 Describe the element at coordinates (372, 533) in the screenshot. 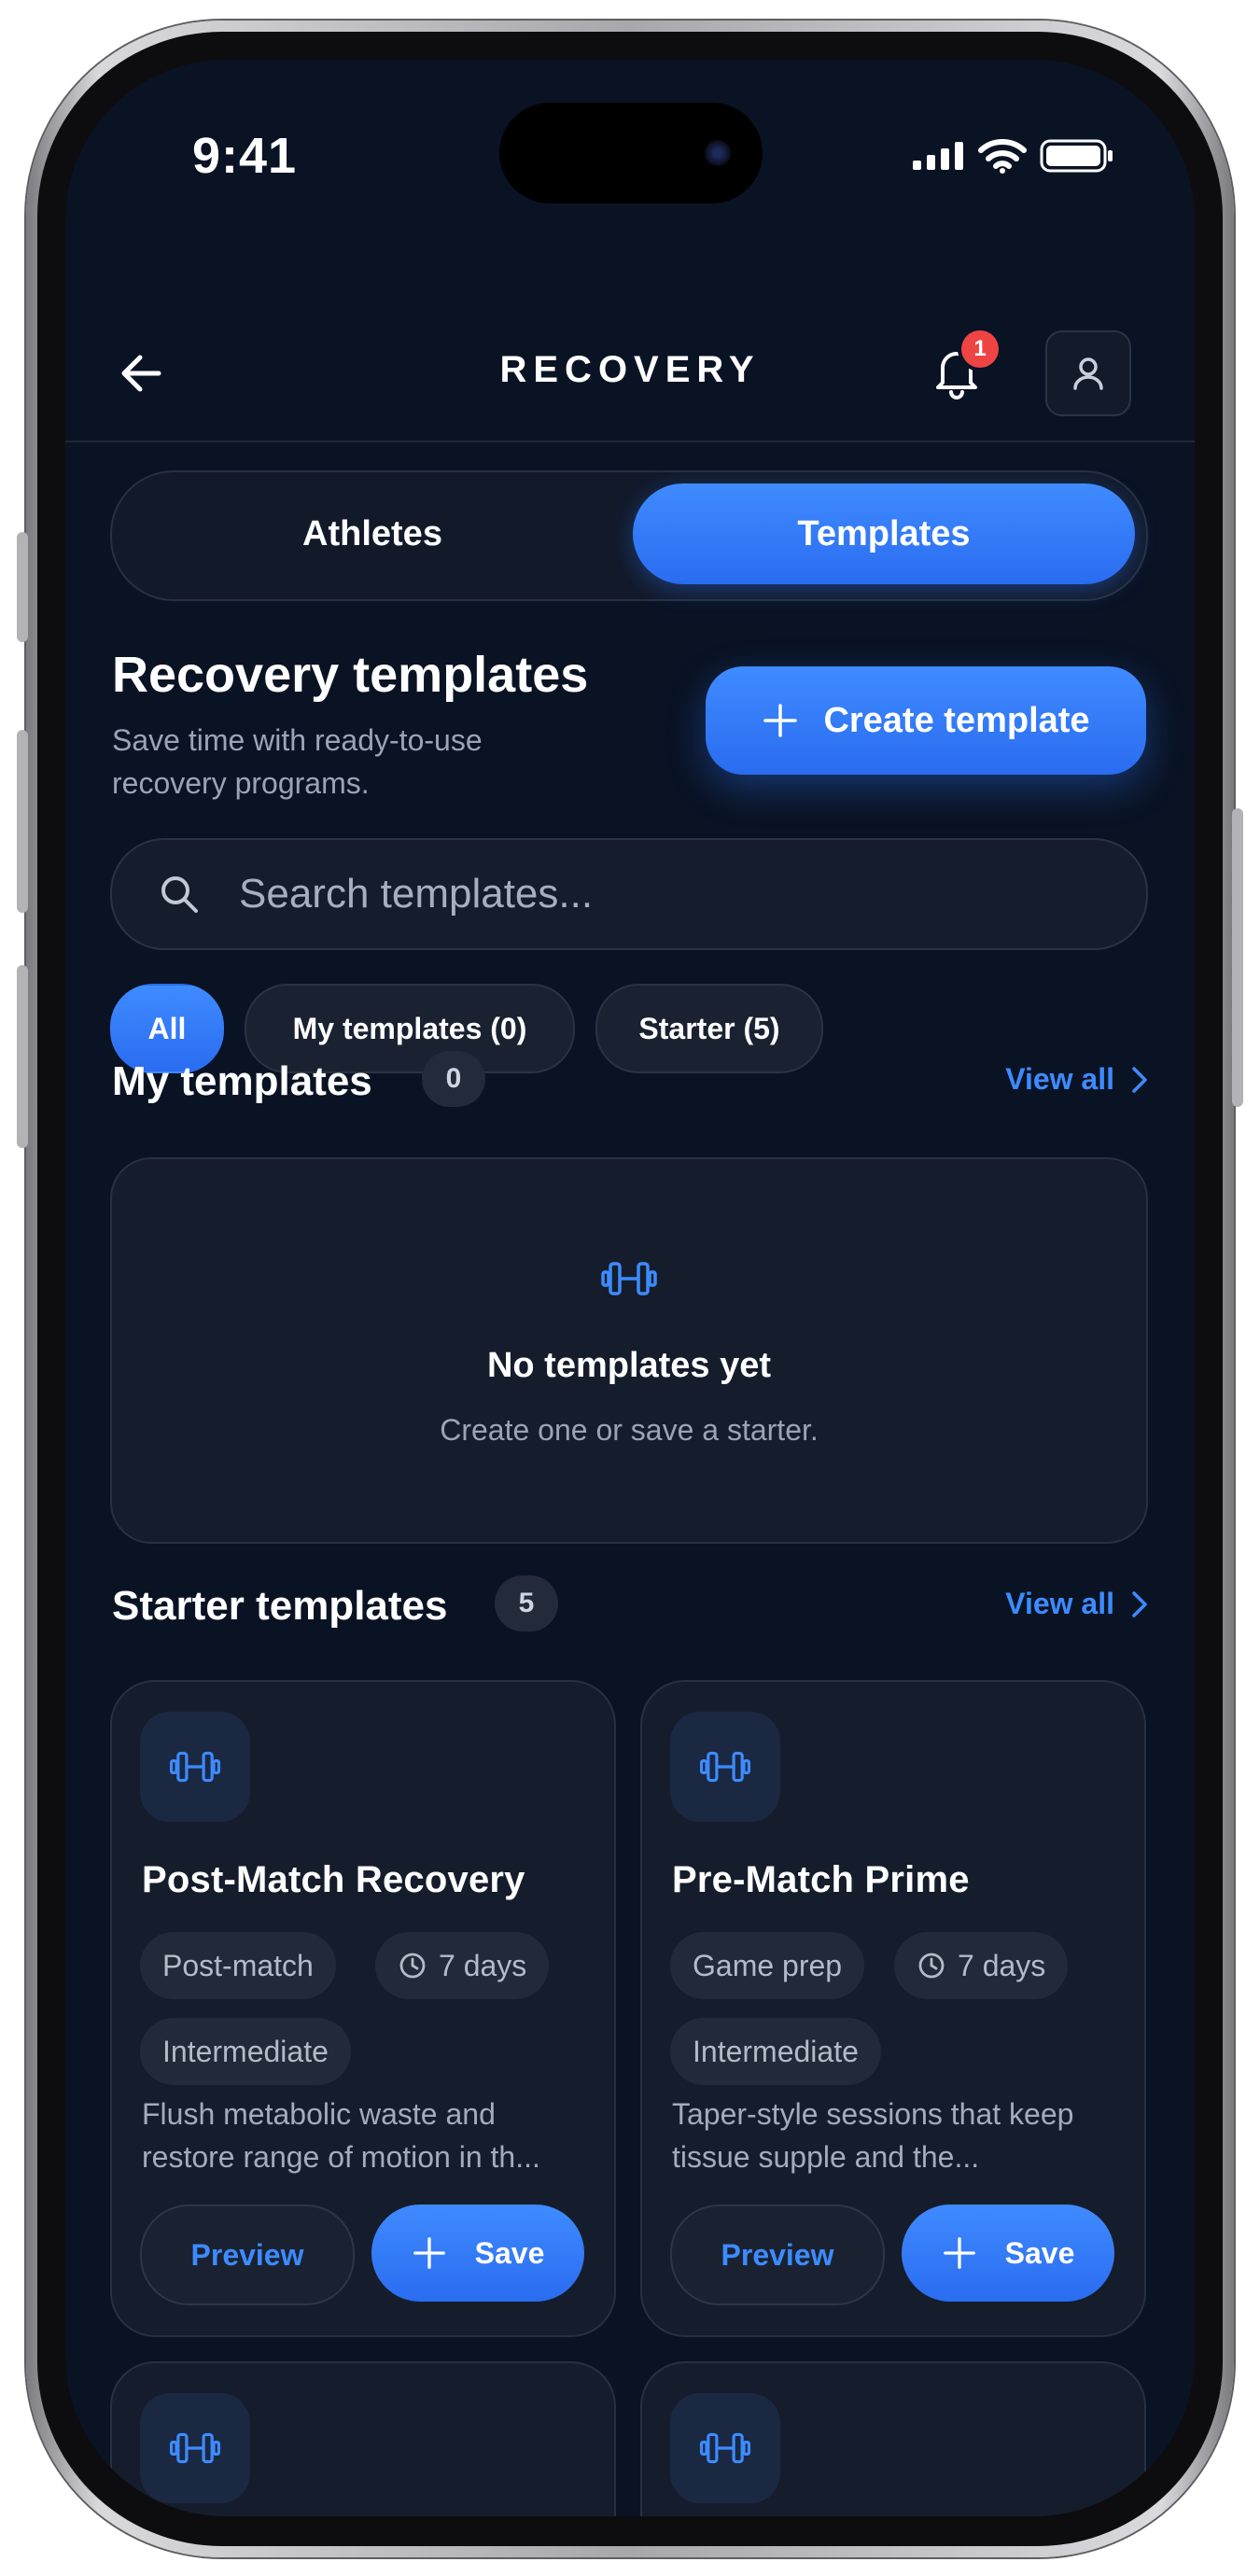

I see `tab-athletes: Athletes` at that location.